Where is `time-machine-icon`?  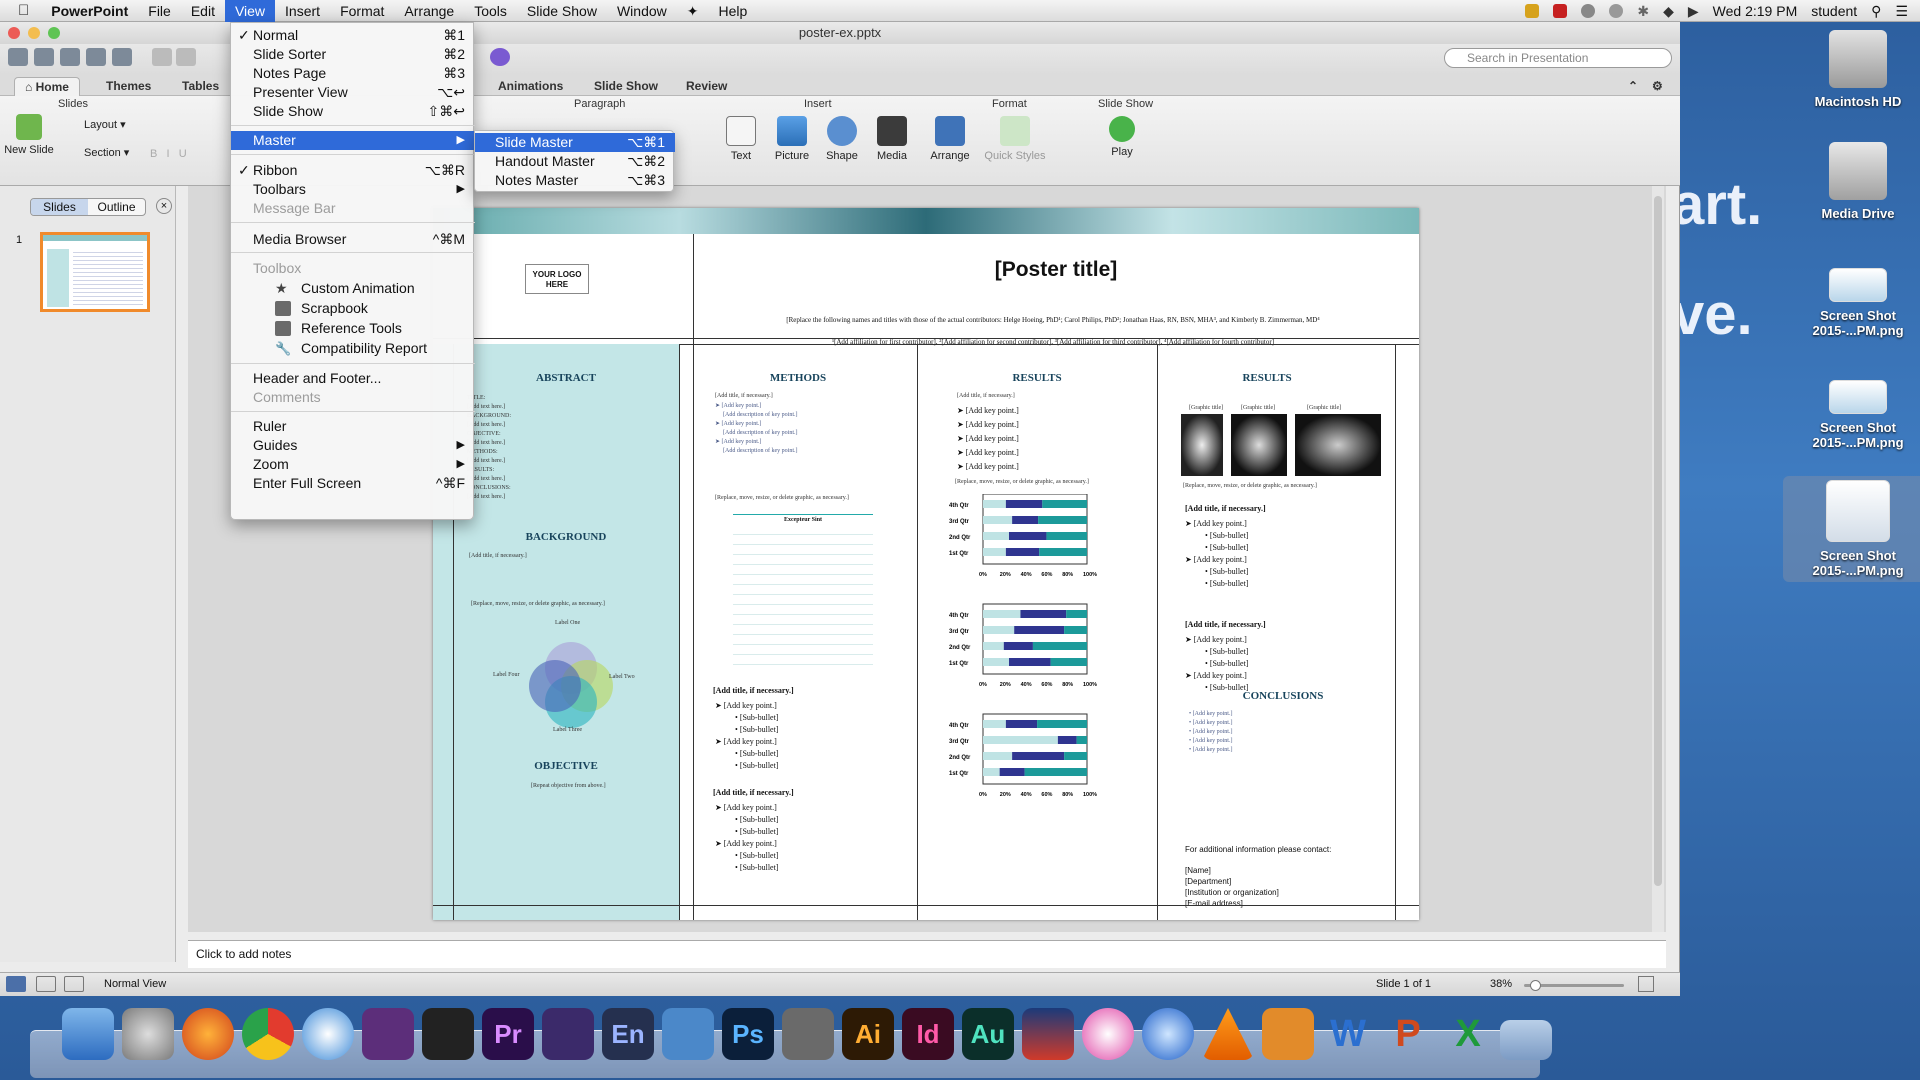 time-machine-icon is located at coordinates (1616, 11).